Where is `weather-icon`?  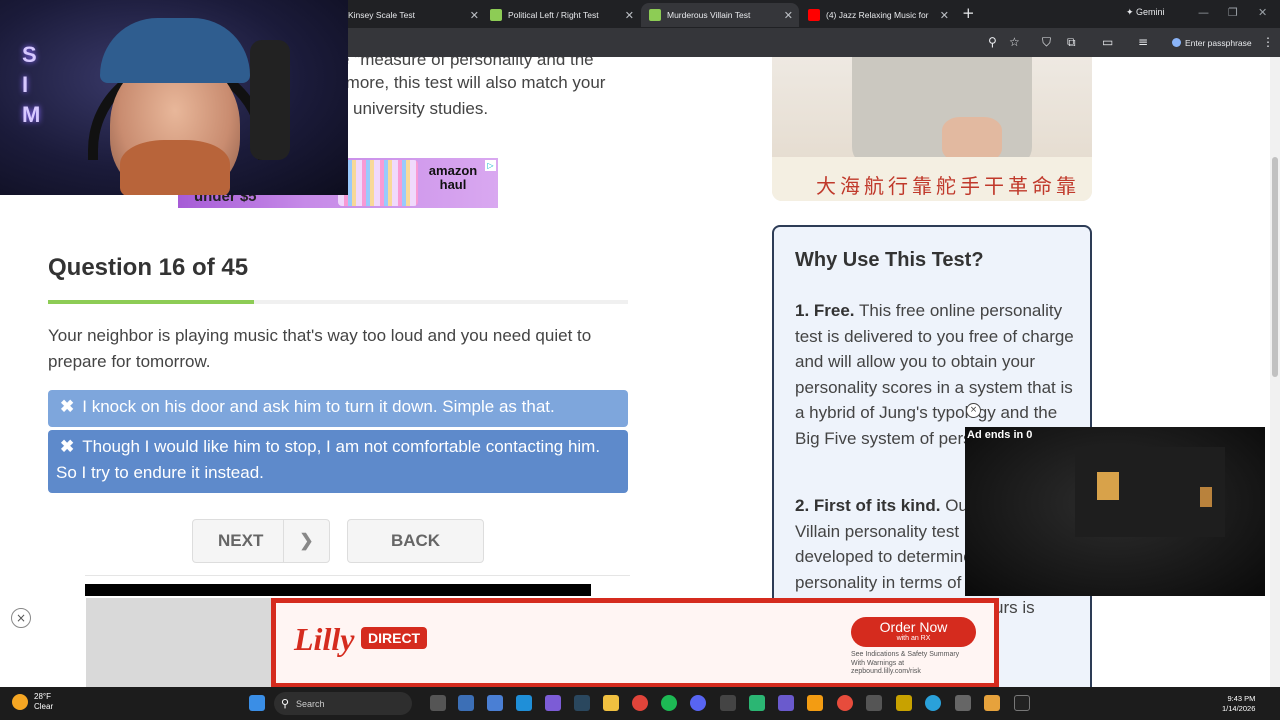
weather-icon is located at coordinates (20, 702).